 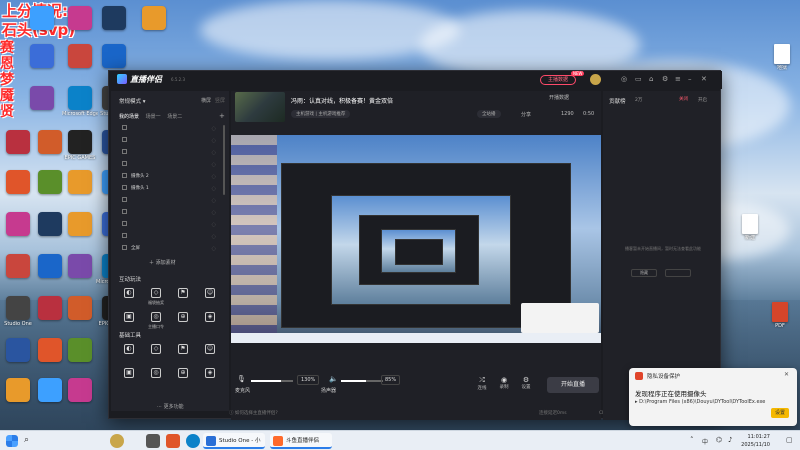 I want to click on network-icon: ⌬, so click(x=719, y=440).